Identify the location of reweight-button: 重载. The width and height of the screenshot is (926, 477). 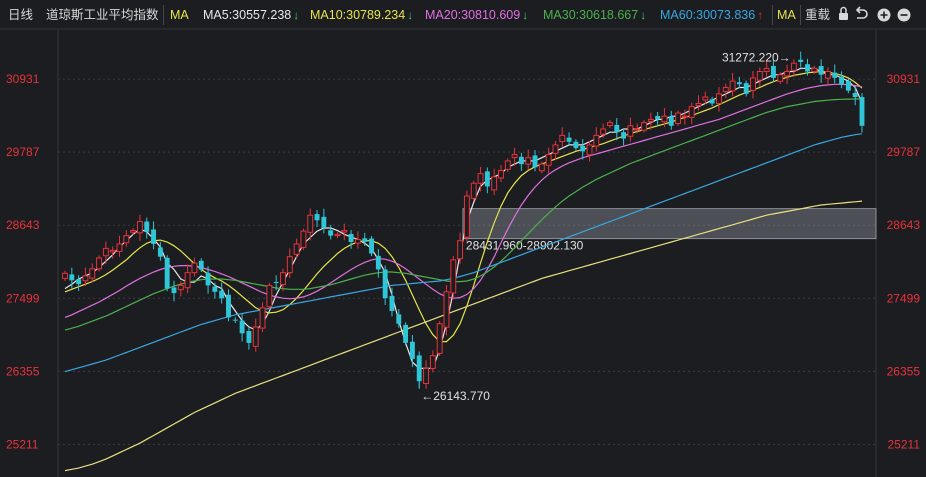
(818, 14).